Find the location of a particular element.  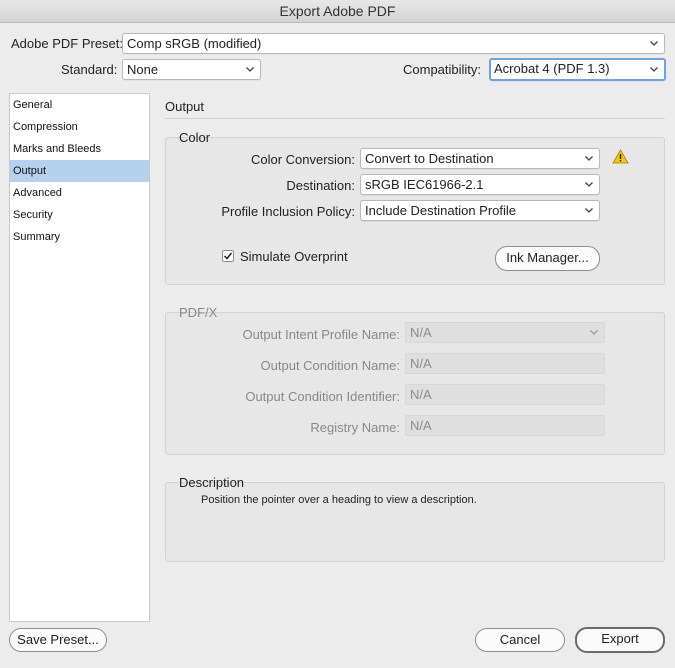

standard-label: Standard: is located at coordinates (89, 69).